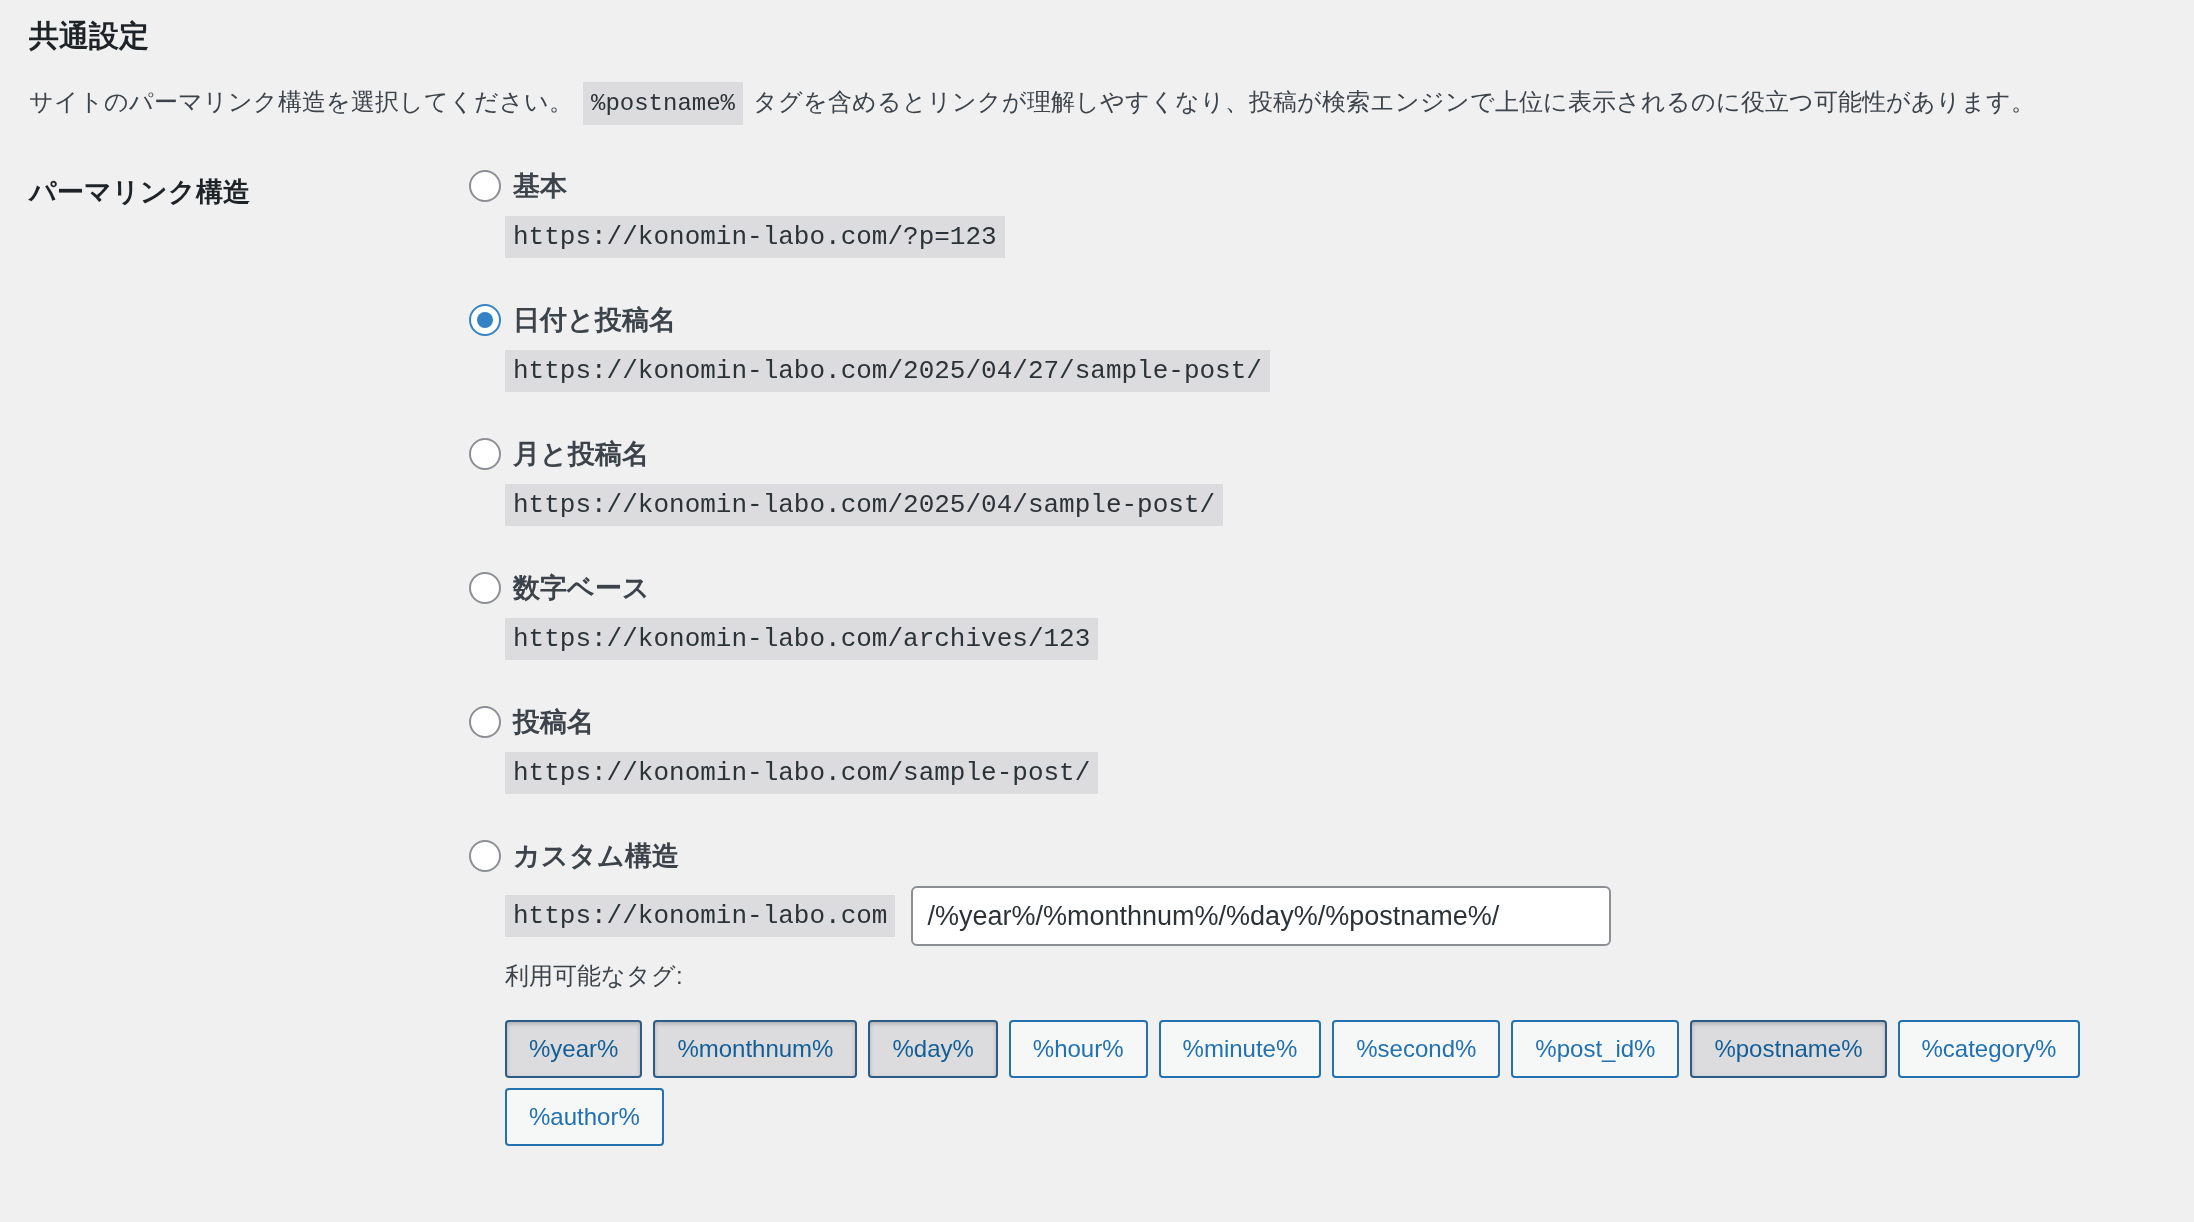 The image size is (2194, 1222). Describe the element at coordinates (1261, 916) in the screenshot. I see `custom-structure-input: /%year%/%monthnum%/%day%/%postname%/` at that location.